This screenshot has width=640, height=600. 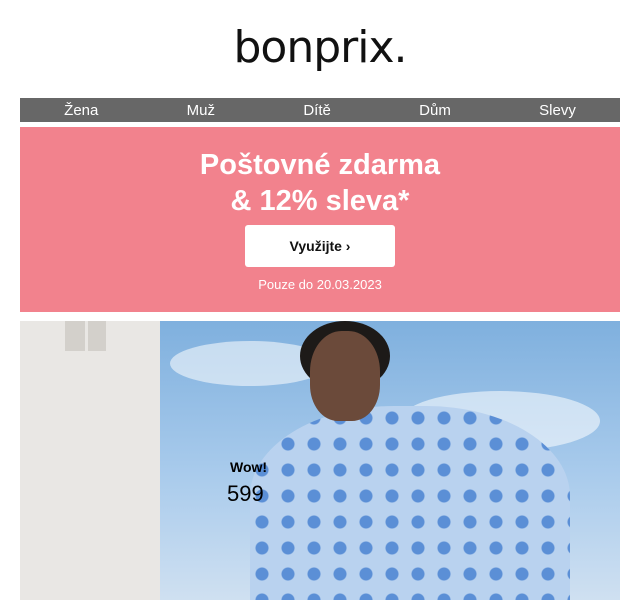 I want to click on price-badge-label: Wow!, so click(x=249, y=467).